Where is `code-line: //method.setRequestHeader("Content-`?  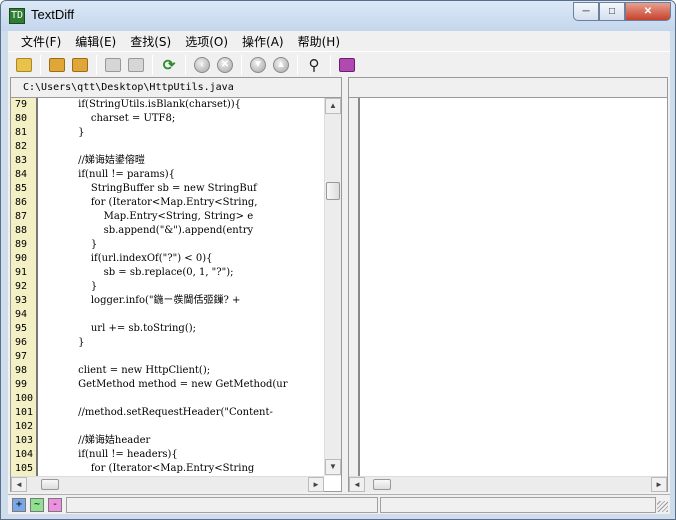
code-line: //method.setRequestHeader("Content- is located at coordinates (156, 412).